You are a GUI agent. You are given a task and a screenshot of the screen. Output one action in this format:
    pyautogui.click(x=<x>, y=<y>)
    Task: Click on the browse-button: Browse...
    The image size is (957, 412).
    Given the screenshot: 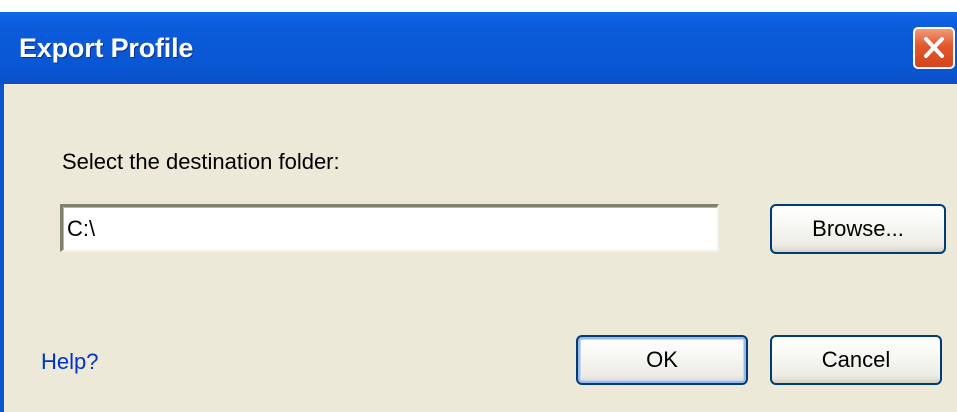 What is the action you would take?
    pyautogui.click(x=858, y=229)
    